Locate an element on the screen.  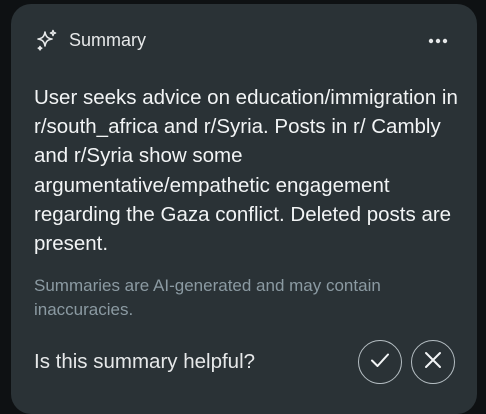
more-options-button is located at coordinates (438, 40).